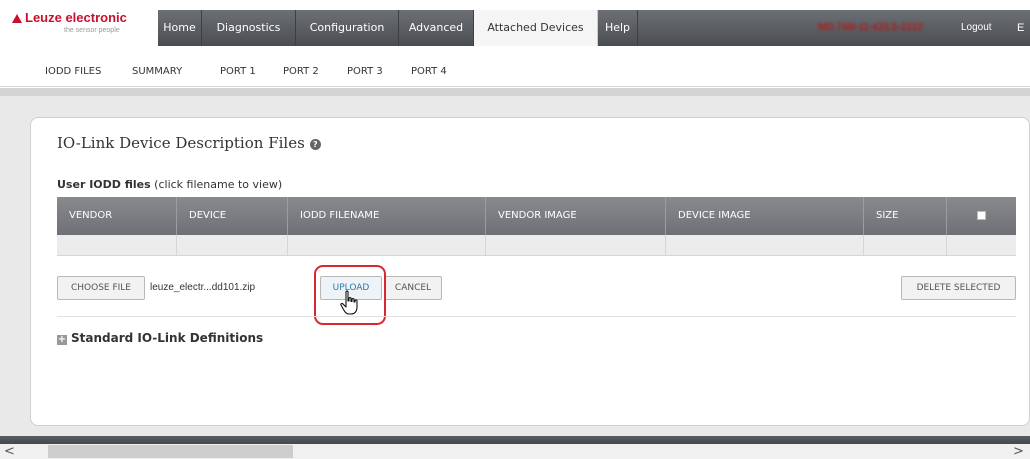 The width and height of the screenshot is (1030, 459). What do you see at coordinates (436, 28) in the screenshot?
I see `nav-tab-advanced: Advanced` at bounding box center [436, 28].